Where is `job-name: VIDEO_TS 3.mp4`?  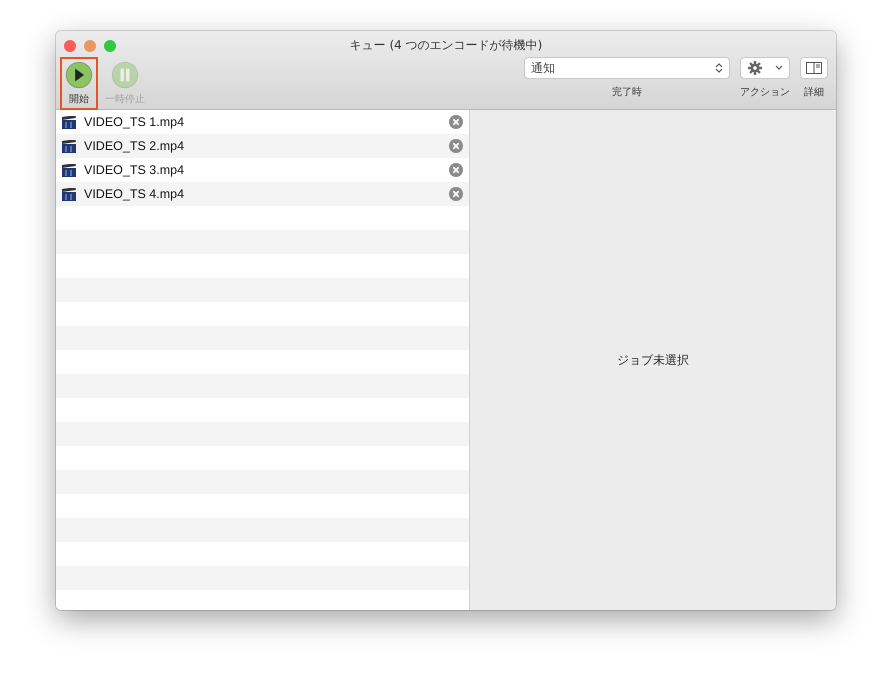
job-name: VIDEO_TS 3.mp4 is located at coordinates (135, 170).